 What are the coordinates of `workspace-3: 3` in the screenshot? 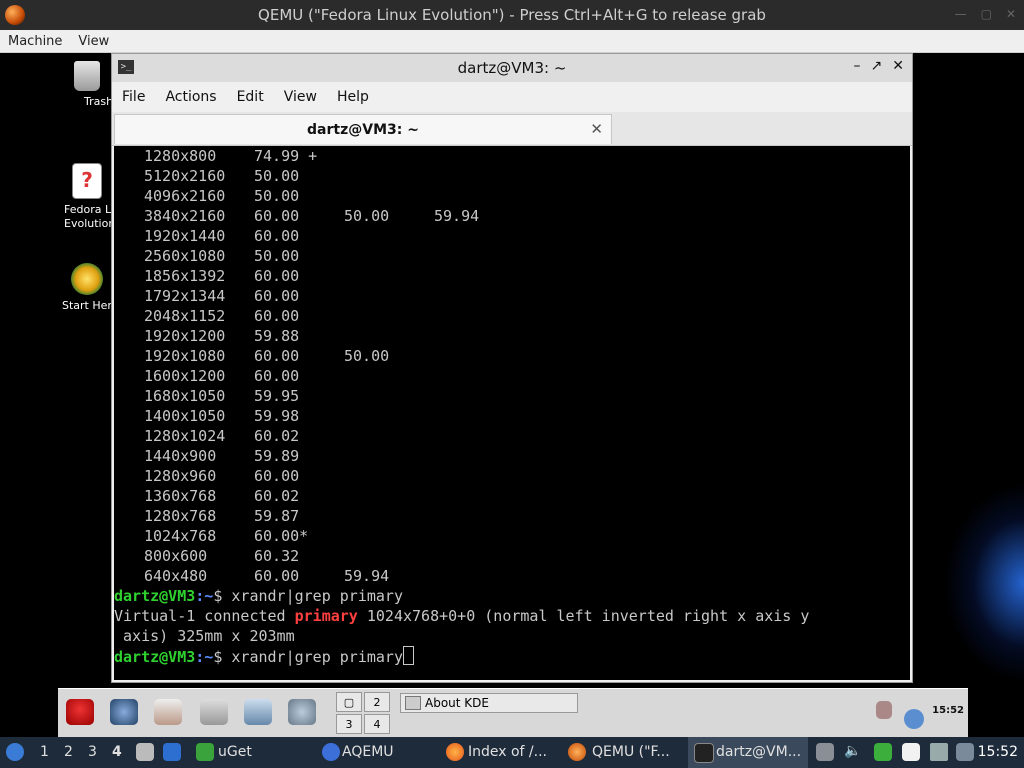 It's located at (92, 752).